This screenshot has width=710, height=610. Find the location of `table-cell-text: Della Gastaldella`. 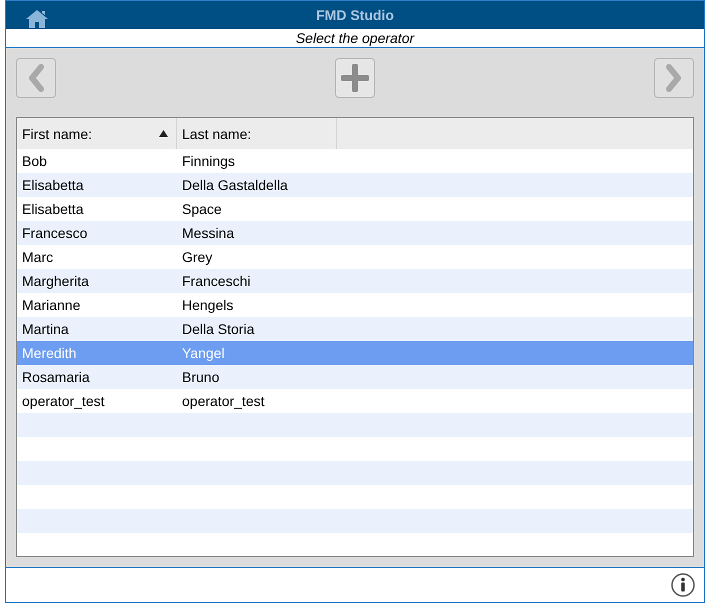

table-cell-text: Della Gastaldella is located at coordinates (235, 186).